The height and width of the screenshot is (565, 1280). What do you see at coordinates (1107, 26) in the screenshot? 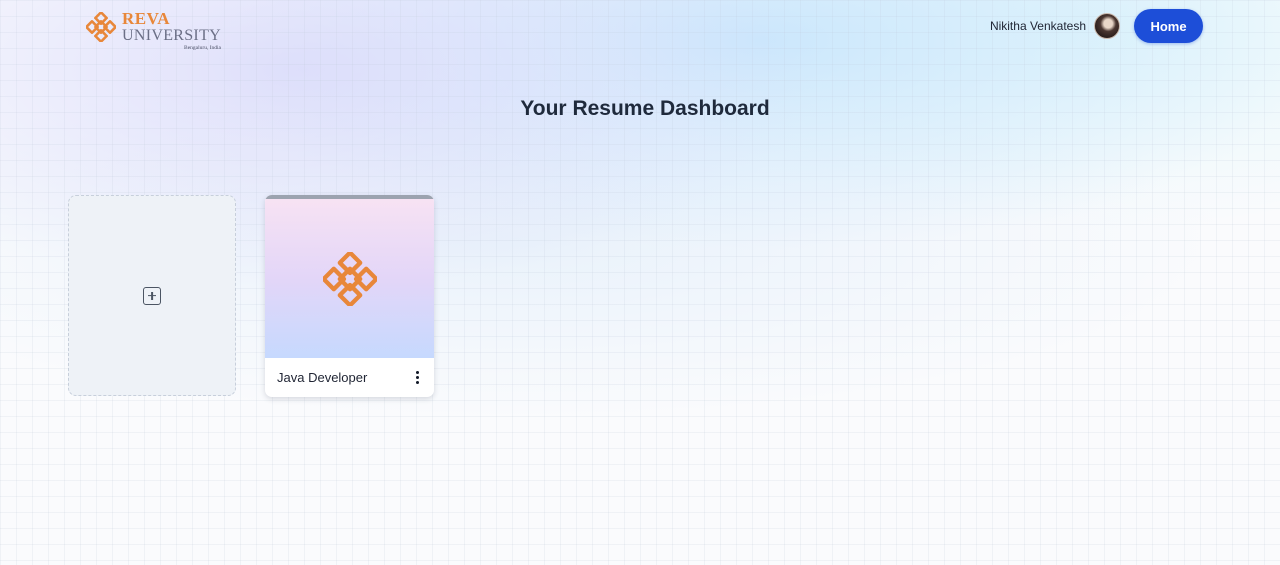
I see `user-avatar` at bounding box center [1107, 26].